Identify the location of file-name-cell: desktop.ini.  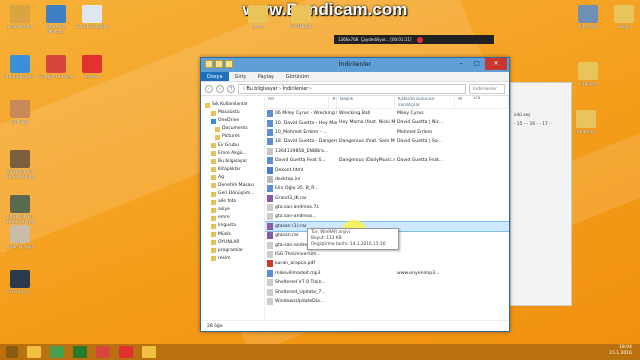
(301, 179).